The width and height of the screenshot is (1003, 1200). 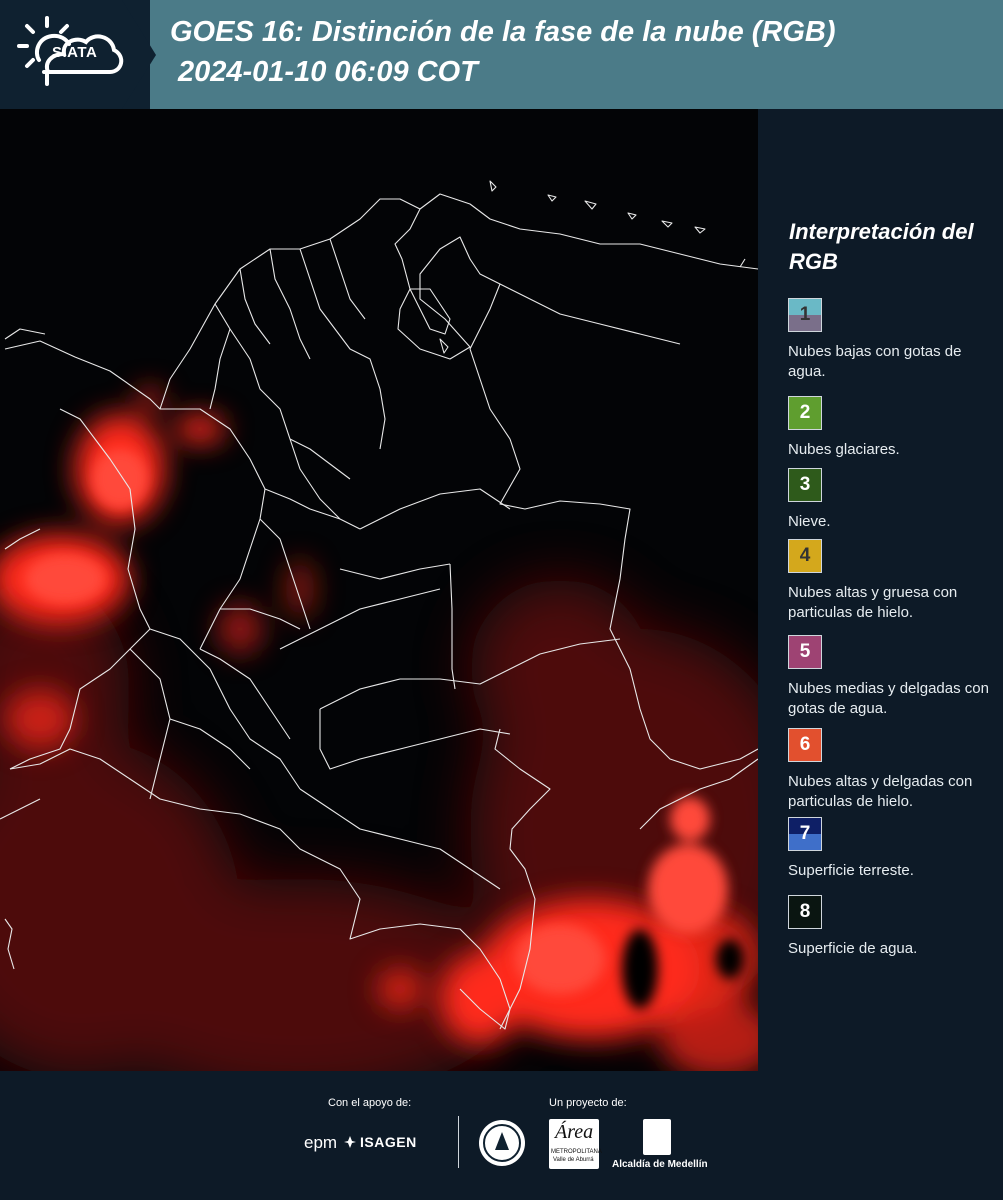 I want to click on legend-label: Nubes bajas con gotas de agua., so click(x=875, y=361).